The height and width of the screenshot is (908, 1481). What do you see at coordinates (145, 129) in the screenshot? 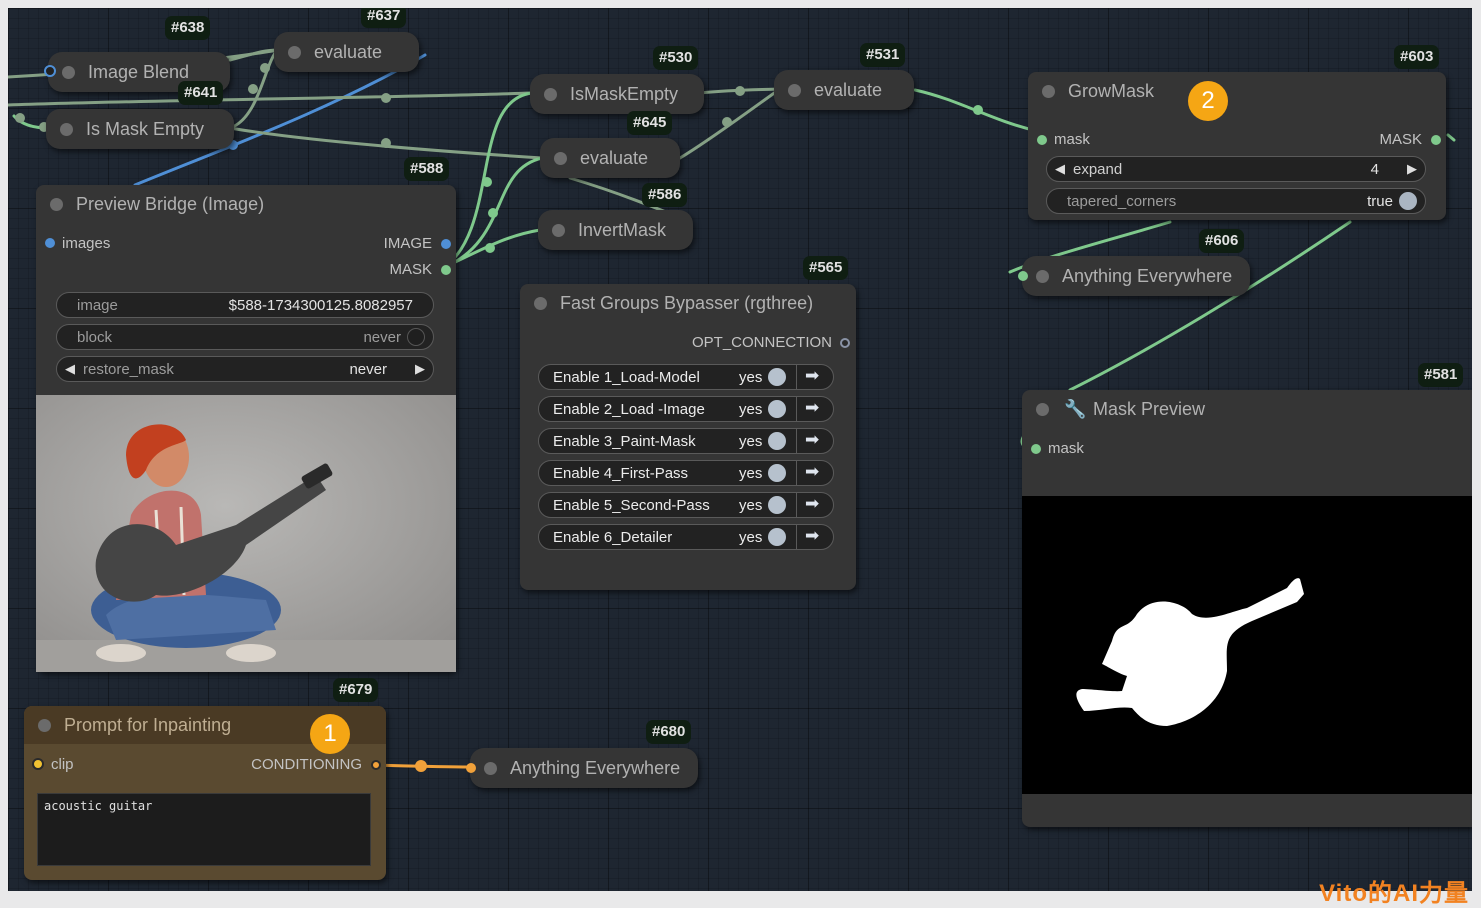
I see `node-title: Is Mask Empty` at bounding box center [145, 129].